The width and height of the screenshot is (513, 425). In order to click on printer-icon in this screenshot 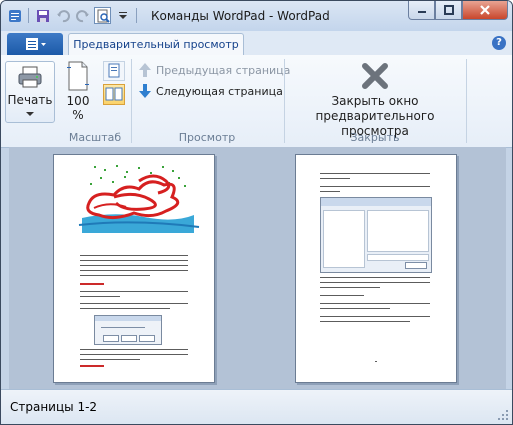, I will do `click(30, 77)`.